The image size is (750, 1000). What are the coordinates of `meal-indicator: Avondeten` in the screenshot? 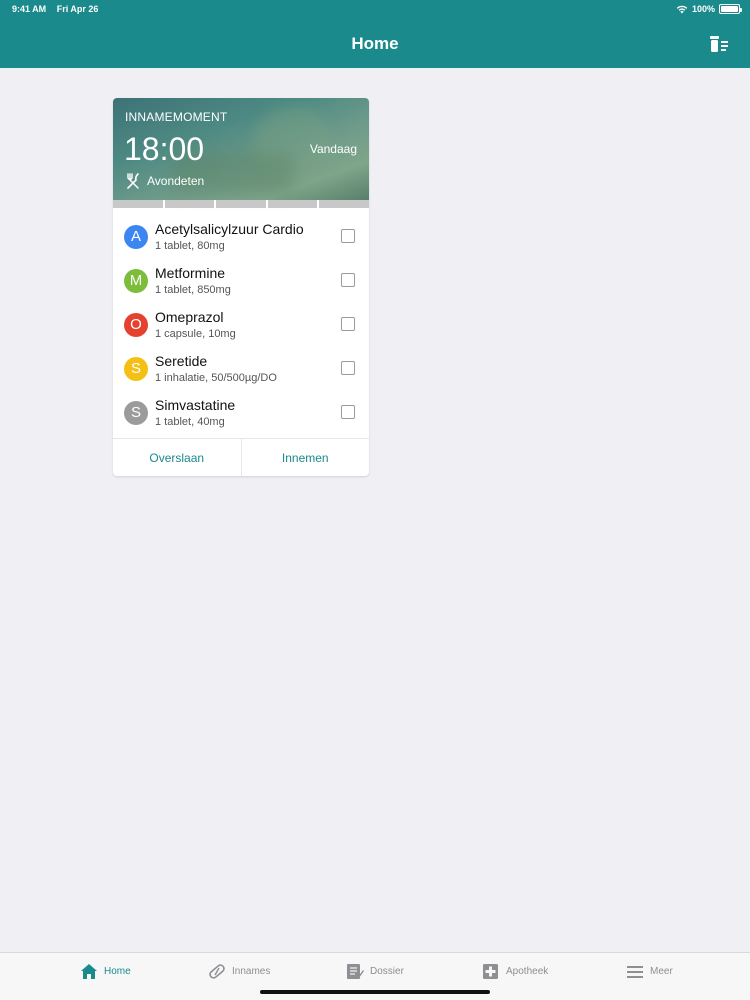 It's located at (164, 181).